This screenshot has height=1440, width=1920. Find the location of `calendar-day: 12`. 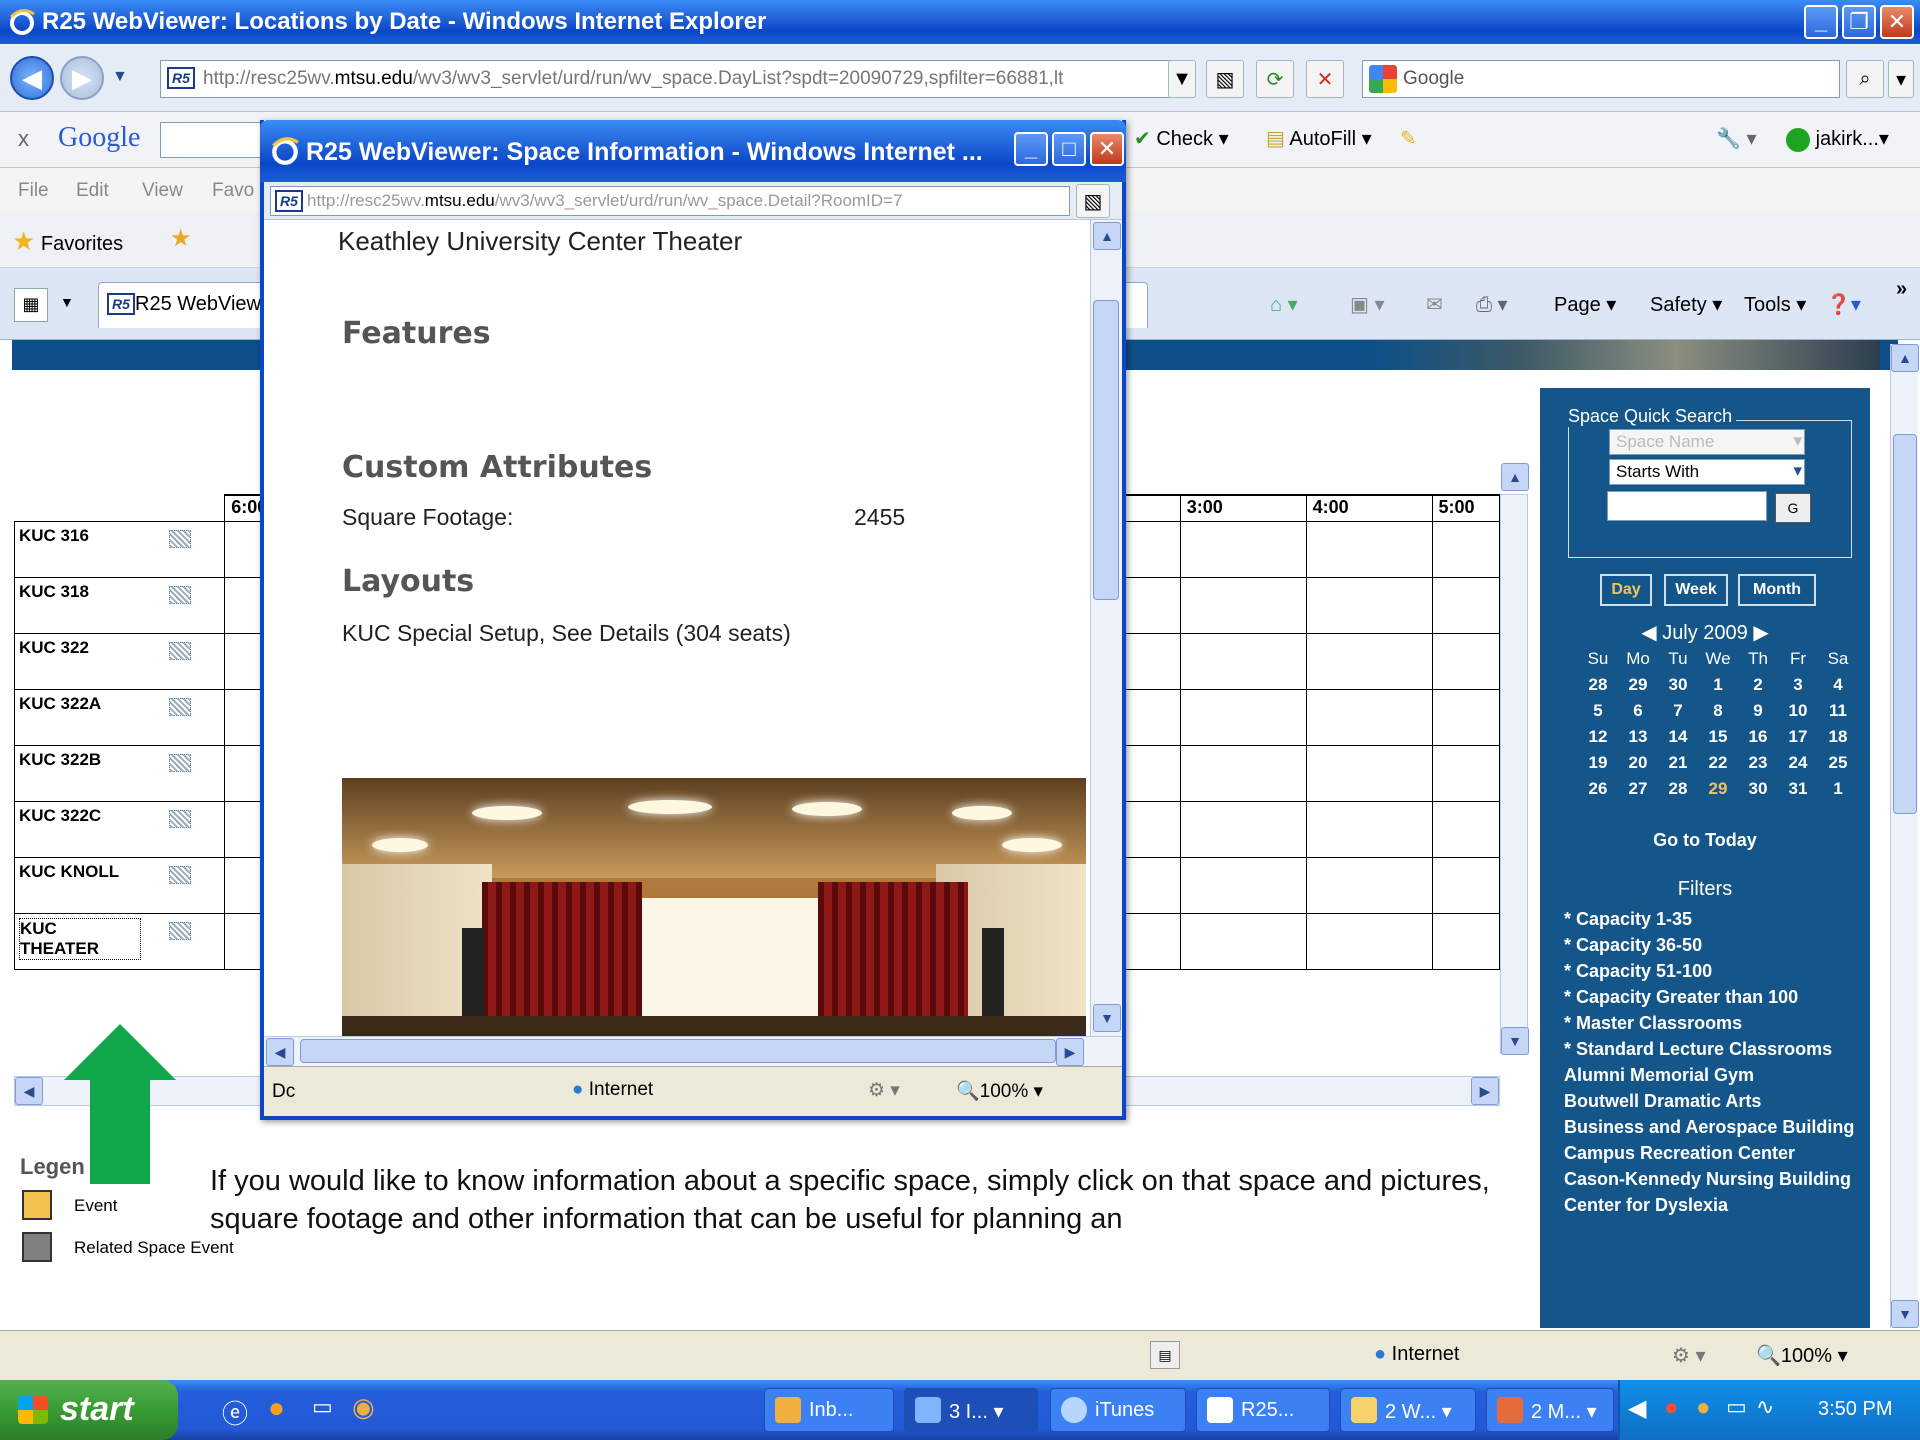

calendar-day: 12 is located at coordinates (1598, 737).